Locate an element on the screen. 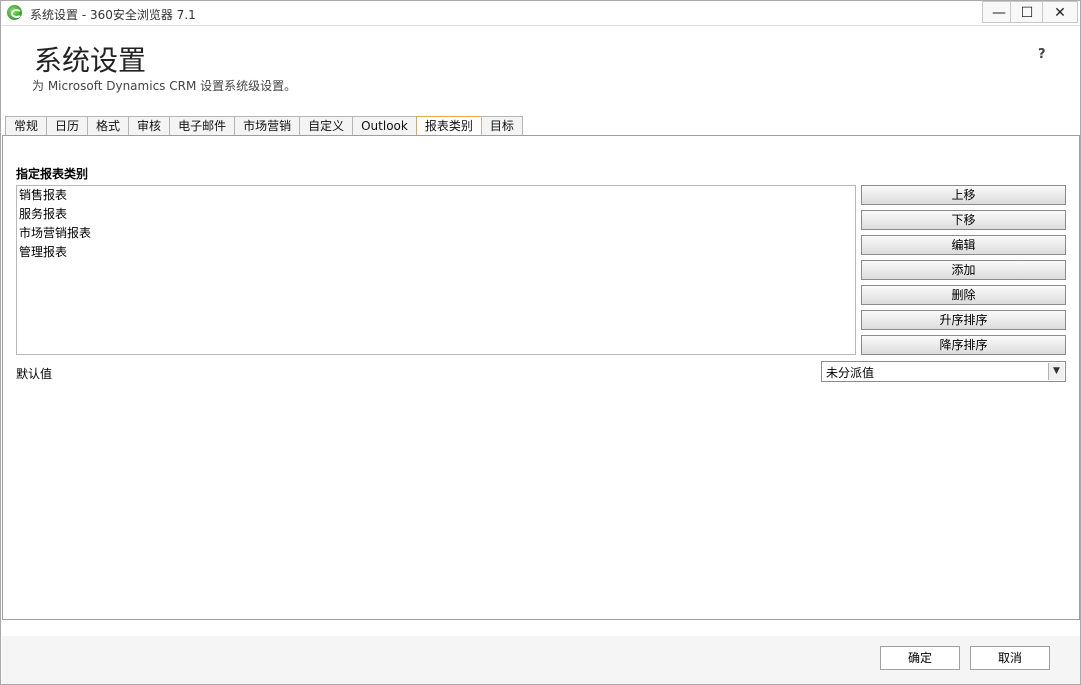  tab-marketing: 市场营销 is located at coordinates (267, 125).